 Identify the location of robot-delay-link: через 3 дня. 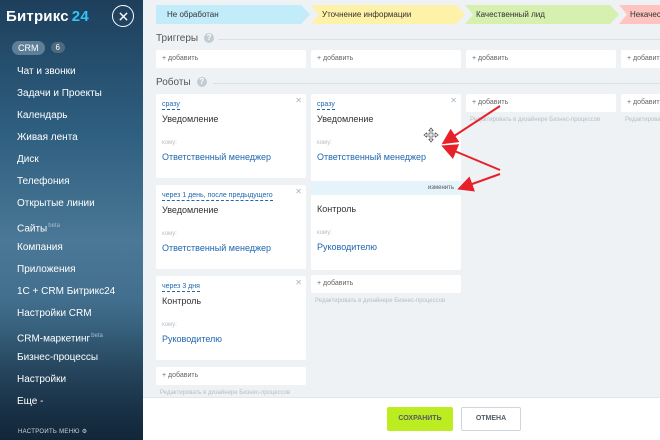
(181, 287).